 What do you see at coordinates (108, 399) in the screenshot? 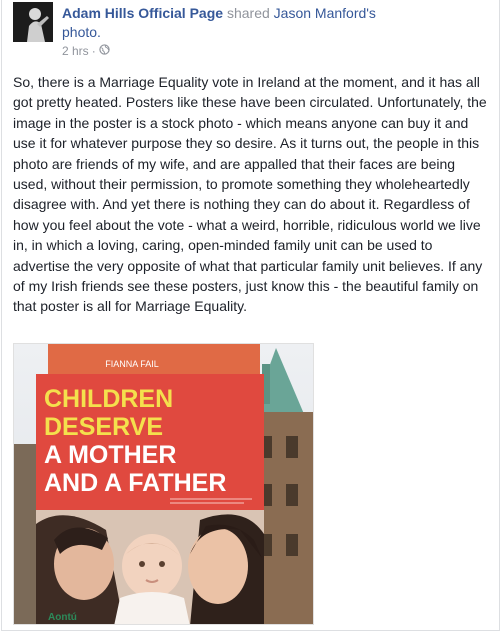
I see `poster-line1: CHILDREN` at bounding box center [108, 399].